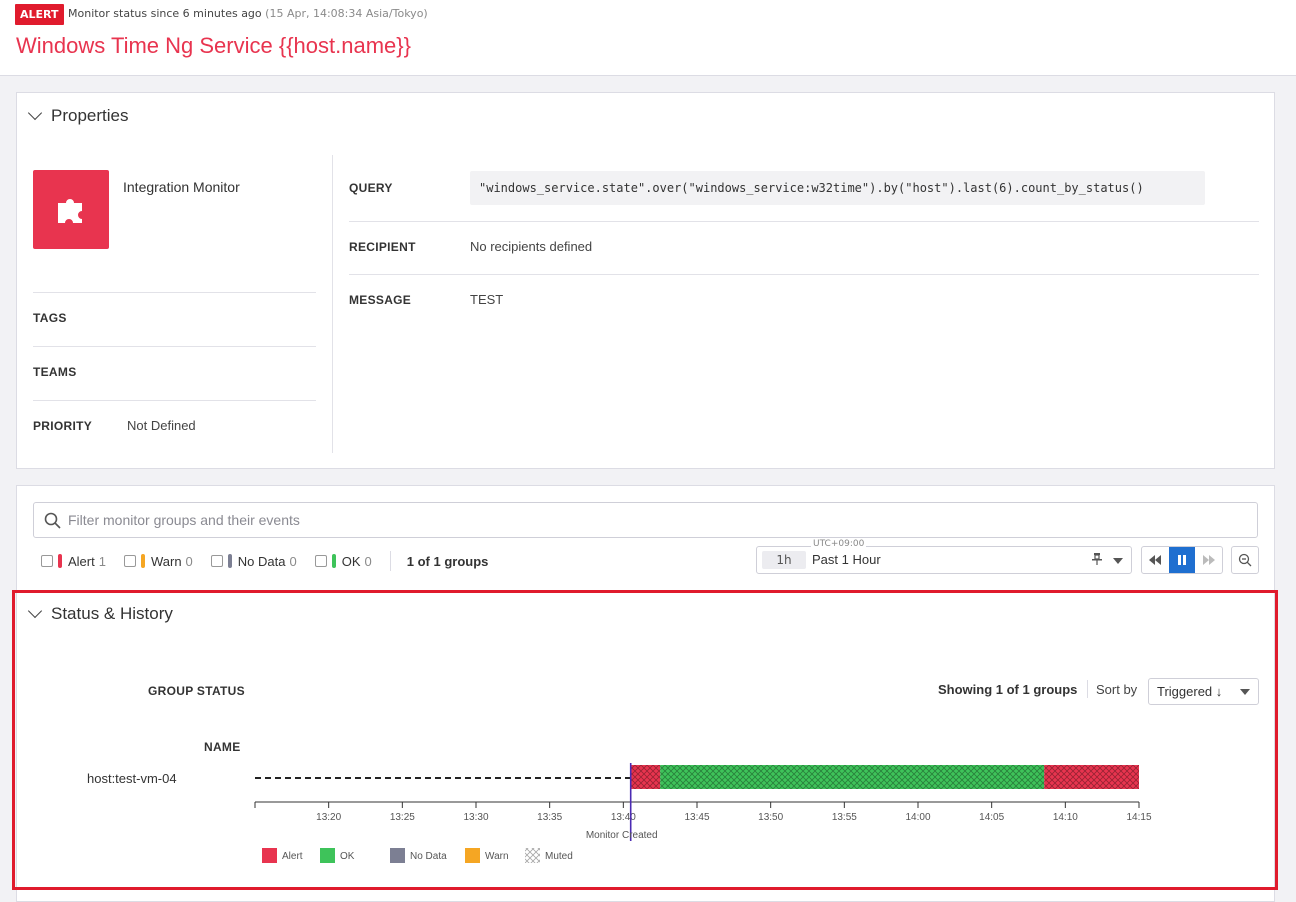  I want to click on message-value: TEST, so click(487, 299).